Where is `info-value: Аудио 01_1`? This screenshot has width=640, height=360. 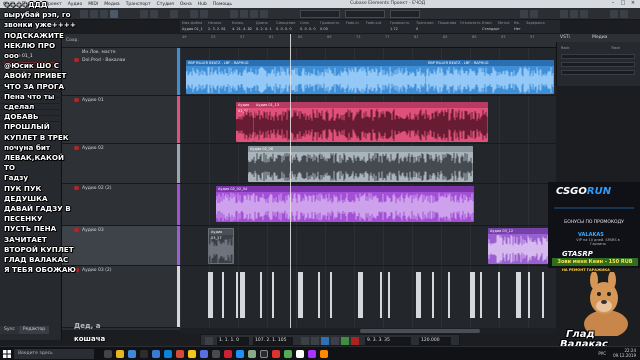 info-value: Аудио 01_1 is located at coordinates (192, 29).